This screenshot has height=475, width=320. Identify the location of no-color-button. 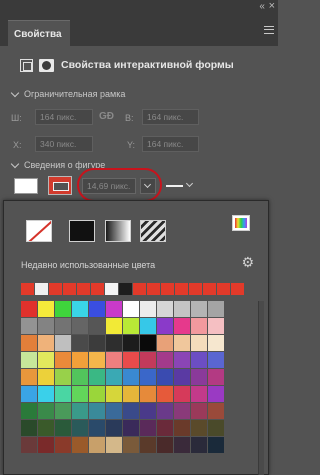
(39, 231).